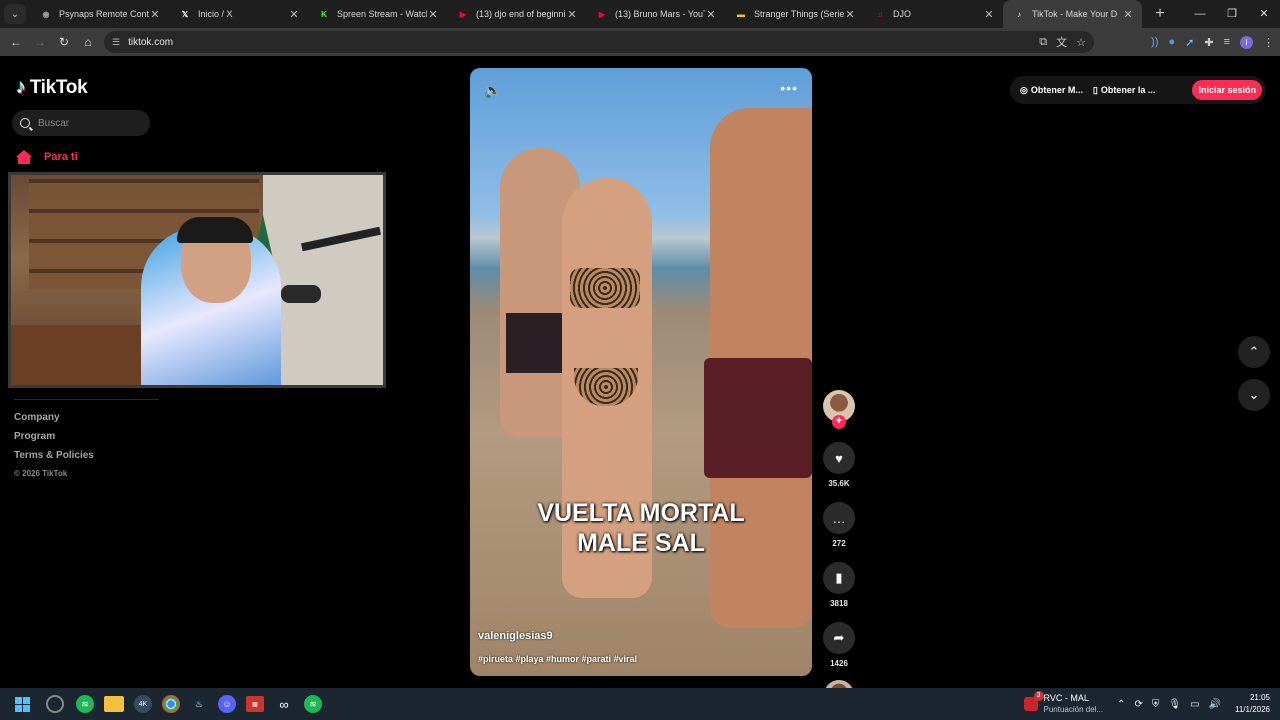  What do you see at coordinates (41, 473) in the screenshot?
I see `footer-copyright: © 2026 TikTok` at bounding box center [41, 473].